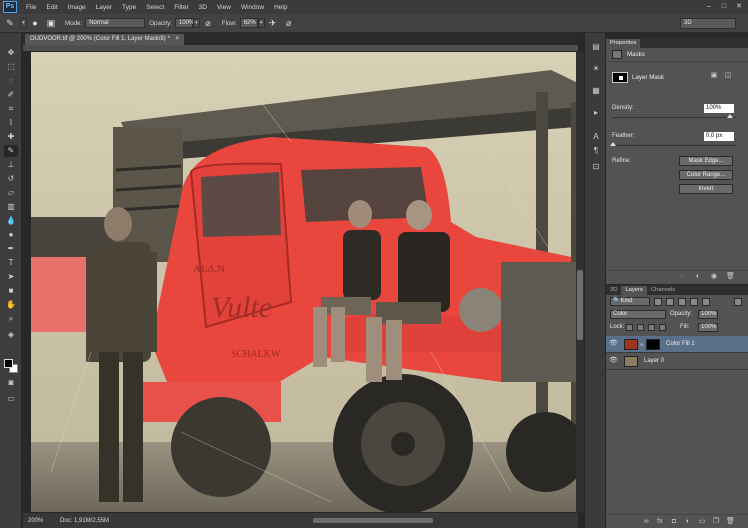  I want to click on paragraph-panel-icon: ¶, so click(596, 151).